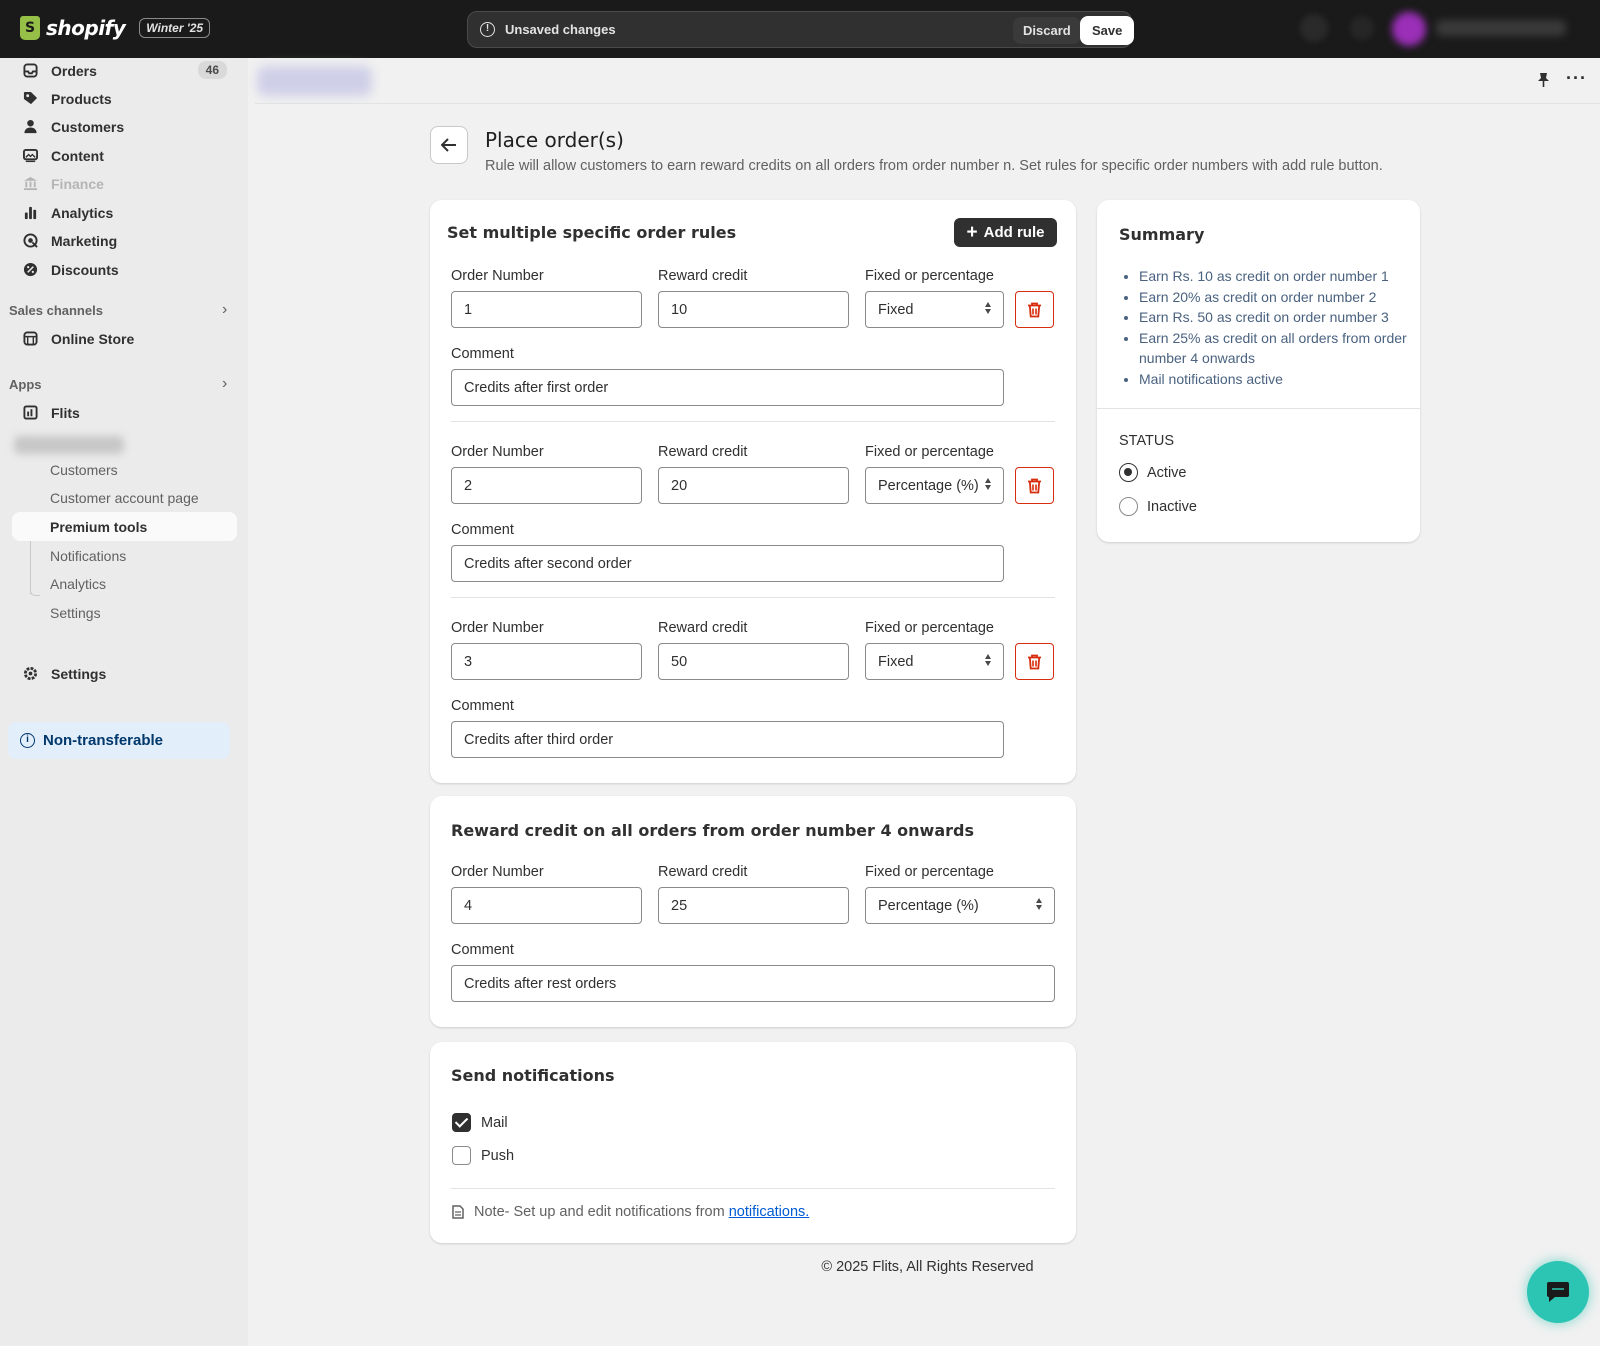 The height and width of the screenshot is (1346, 1600). I want to click on sidebar-item-label: Customers, so click(88, 126).